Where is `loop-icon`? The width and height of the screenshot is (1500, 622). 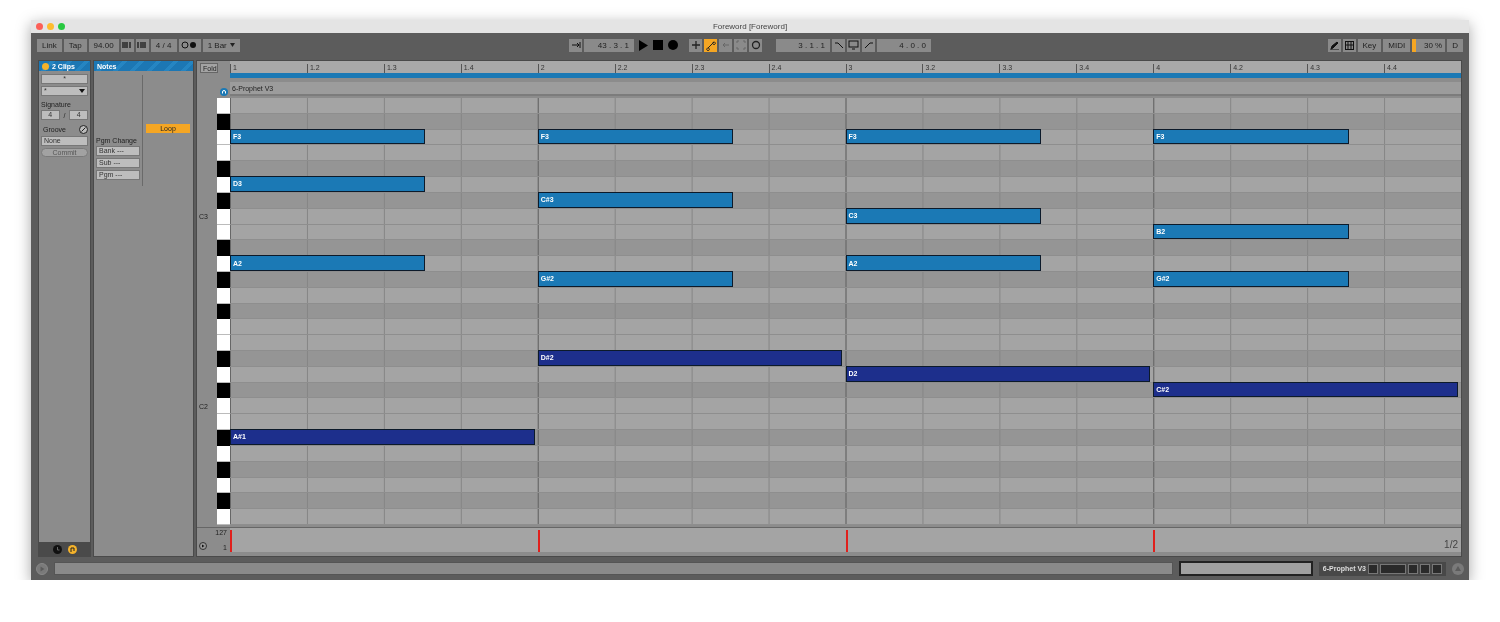 loop-icon is located at coordinates (853, 45).